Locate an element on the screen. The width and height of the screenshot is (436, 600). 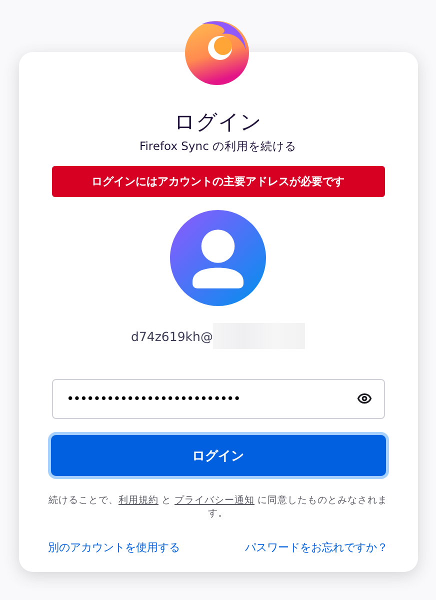
avatar-icon is located at coordinates (218, 258).